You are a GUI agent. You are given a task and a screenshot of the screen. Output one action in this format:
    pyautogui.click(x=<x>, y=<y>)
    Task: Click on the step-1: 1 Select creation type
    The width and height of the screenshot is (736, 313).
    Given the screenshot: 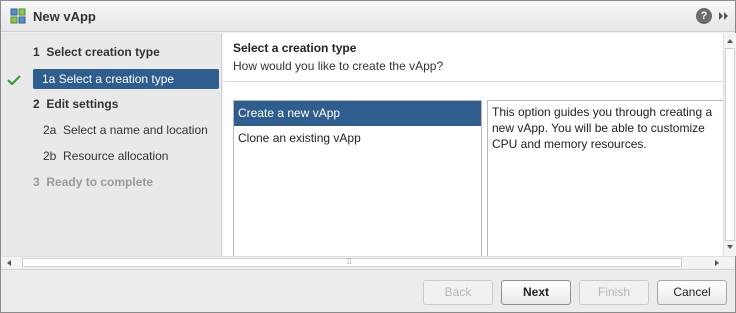 What is the action you would take?
    pyautogui.click(x=96, y=52)
    